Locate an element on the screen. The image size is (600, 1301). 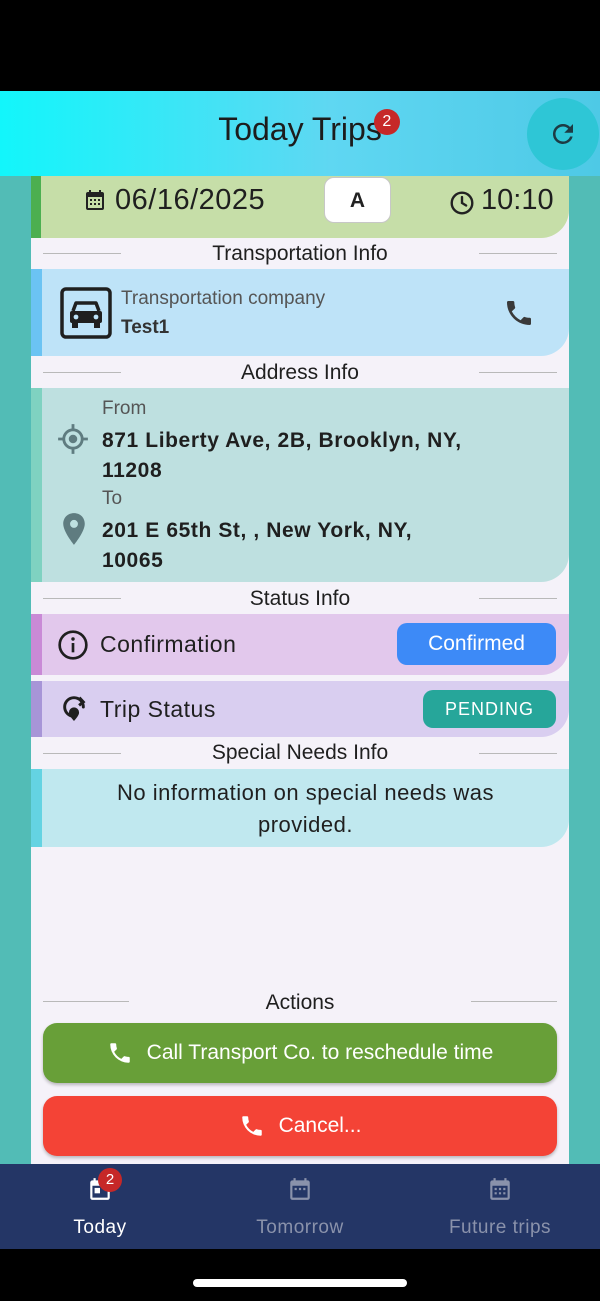
tab-future-trips: Future trips is located at coordinates (500, 1206).